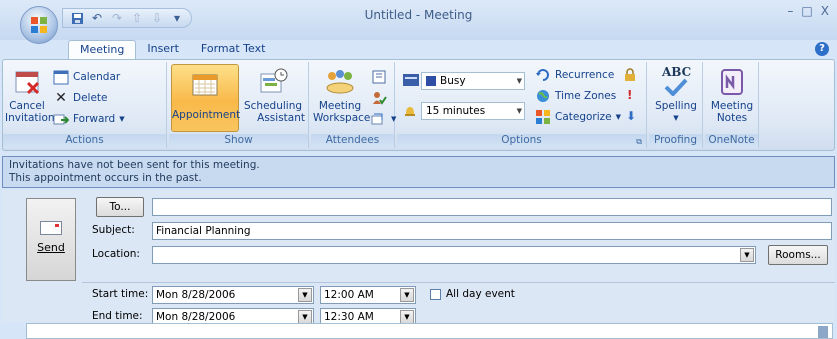 This screenshot has width=837, height=339. What do you see at coordinates (305, 317) in the screenshot?
I see `end-date-dropdown-button: ▼` at bounding box center [305, 317].